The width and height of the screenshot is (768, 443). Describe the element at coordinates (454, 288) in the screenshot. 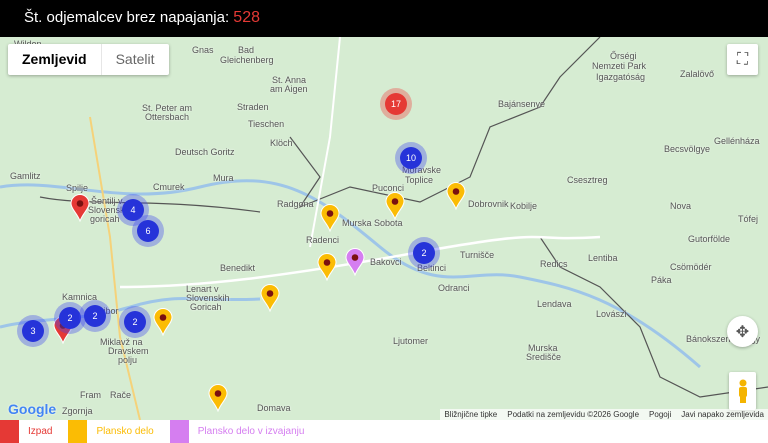

I see `place-label: Odranci` at that location.